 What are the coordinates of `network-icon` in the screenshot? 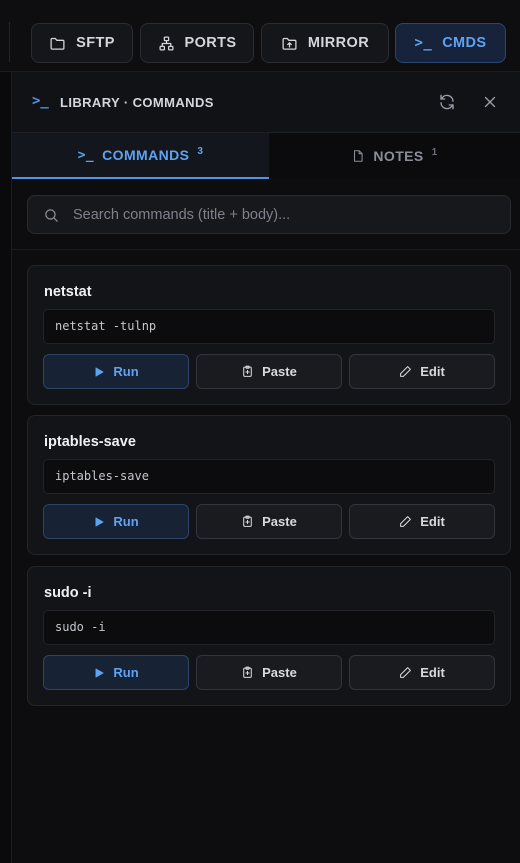 It's located at (166, 43).